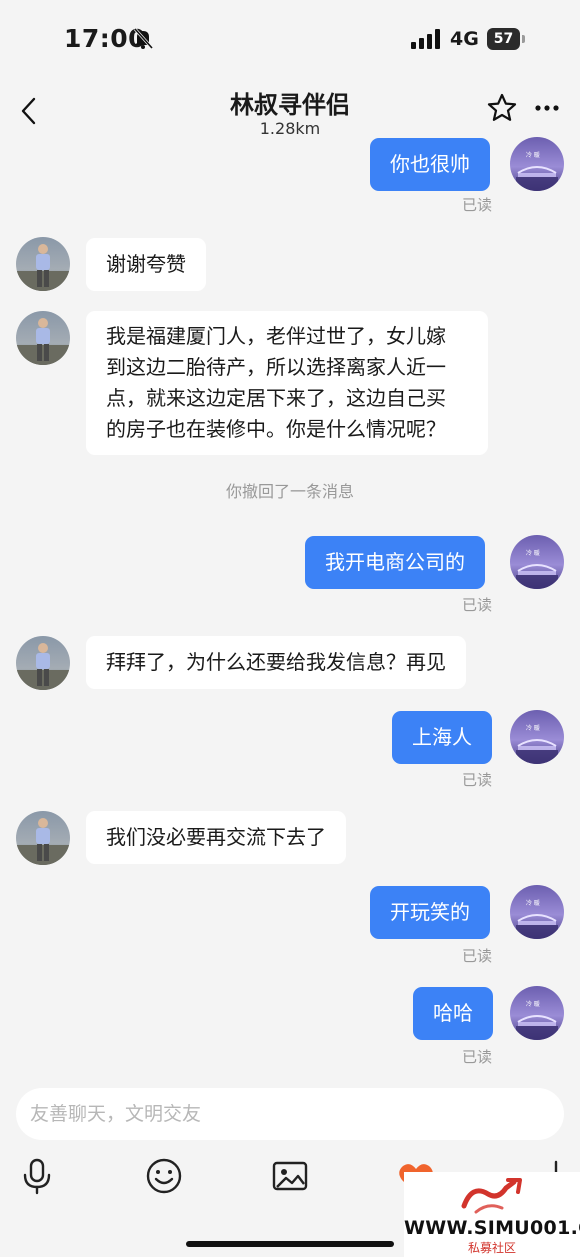 This screenshot has width=580, height=1257. What do you see at coordinates (216, 837) in the screenshot?
I see `message-bubble-received: 我们没必要再交流下去了` at bounding box center [216, 837].